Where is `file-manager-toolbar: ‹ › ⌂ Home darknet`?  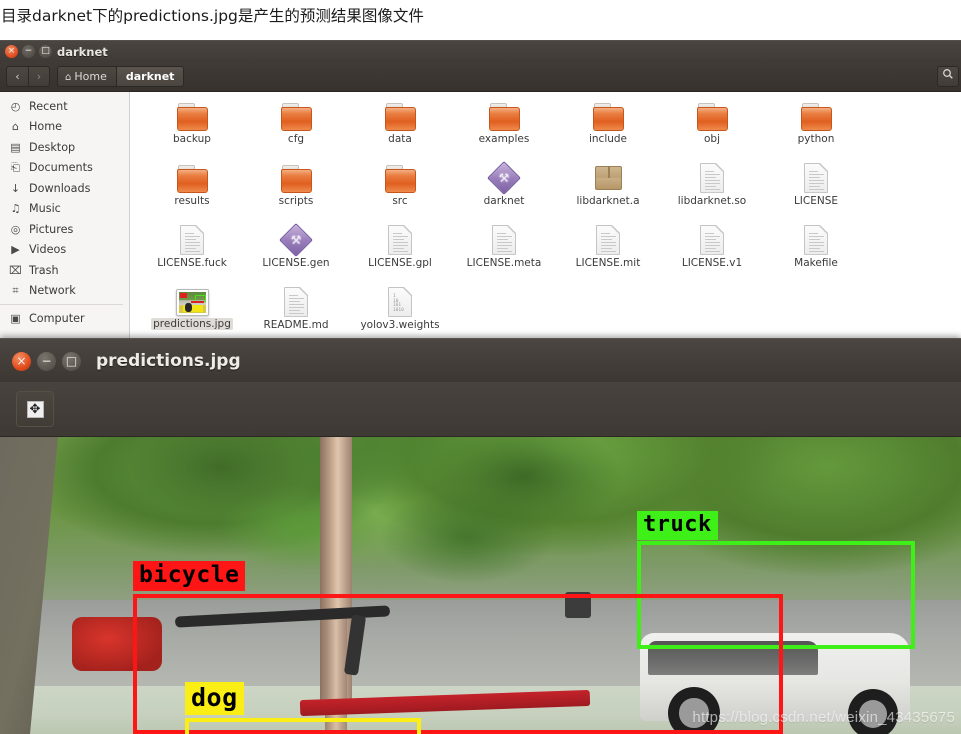
file-manager-toolbar: ‹ › ⌂ Home darknet is located at coordinates (480, 77).